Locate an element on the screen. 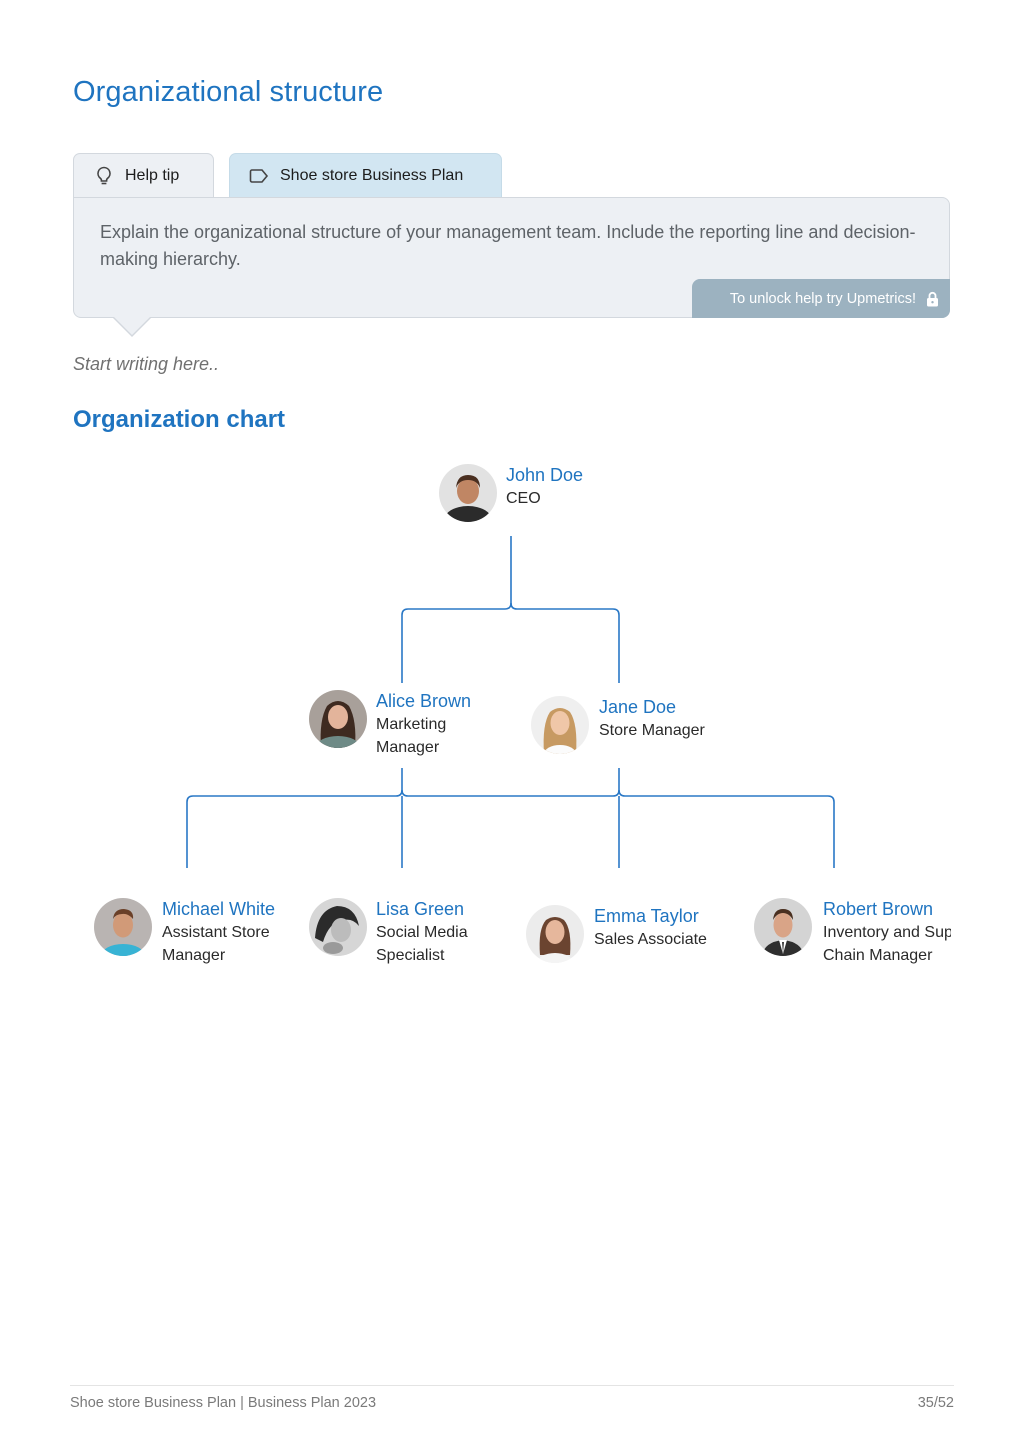 The height and width of the screenshot is (1448, 1024). staff-name: Michael White is located at coordinates (219, 909).